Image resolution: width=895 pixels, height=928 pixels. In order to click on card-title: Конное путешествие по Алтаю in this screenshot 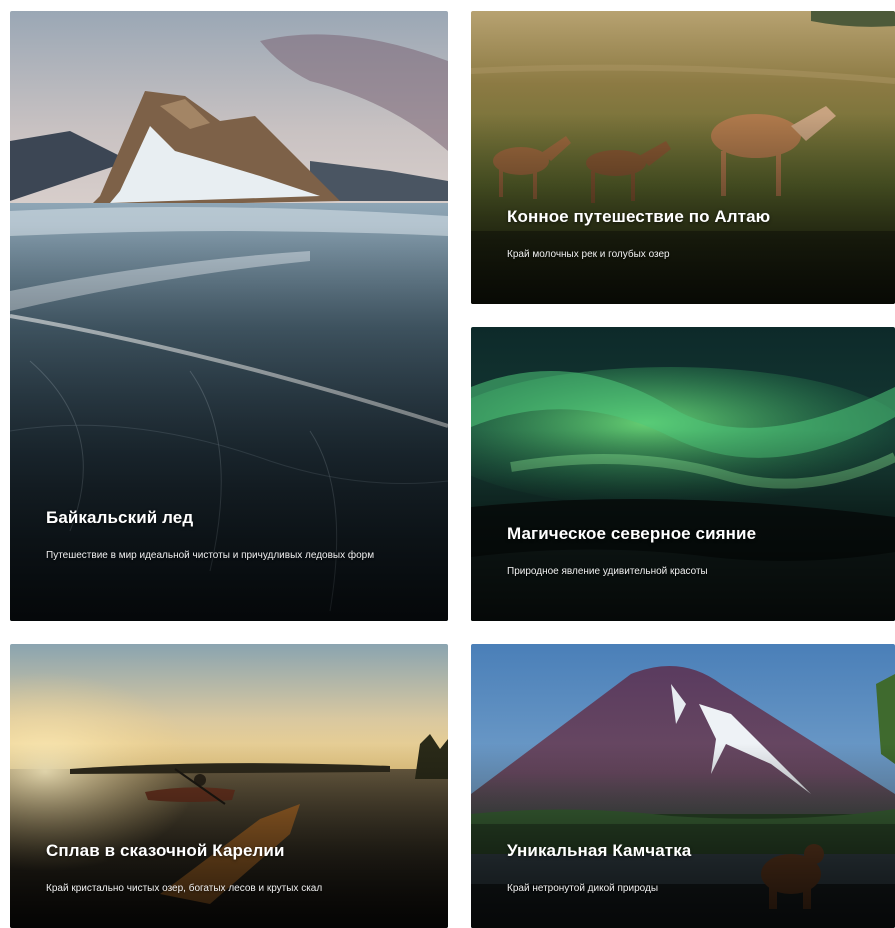, I will do `click(639, 216)`.